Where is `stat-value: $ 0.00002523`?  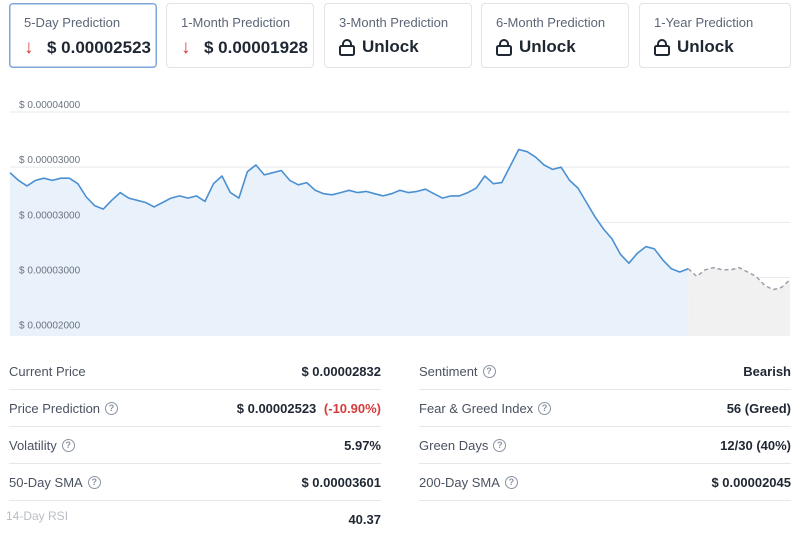 stat-value: $ 0.00002523 is located at coordinates (276, 408).